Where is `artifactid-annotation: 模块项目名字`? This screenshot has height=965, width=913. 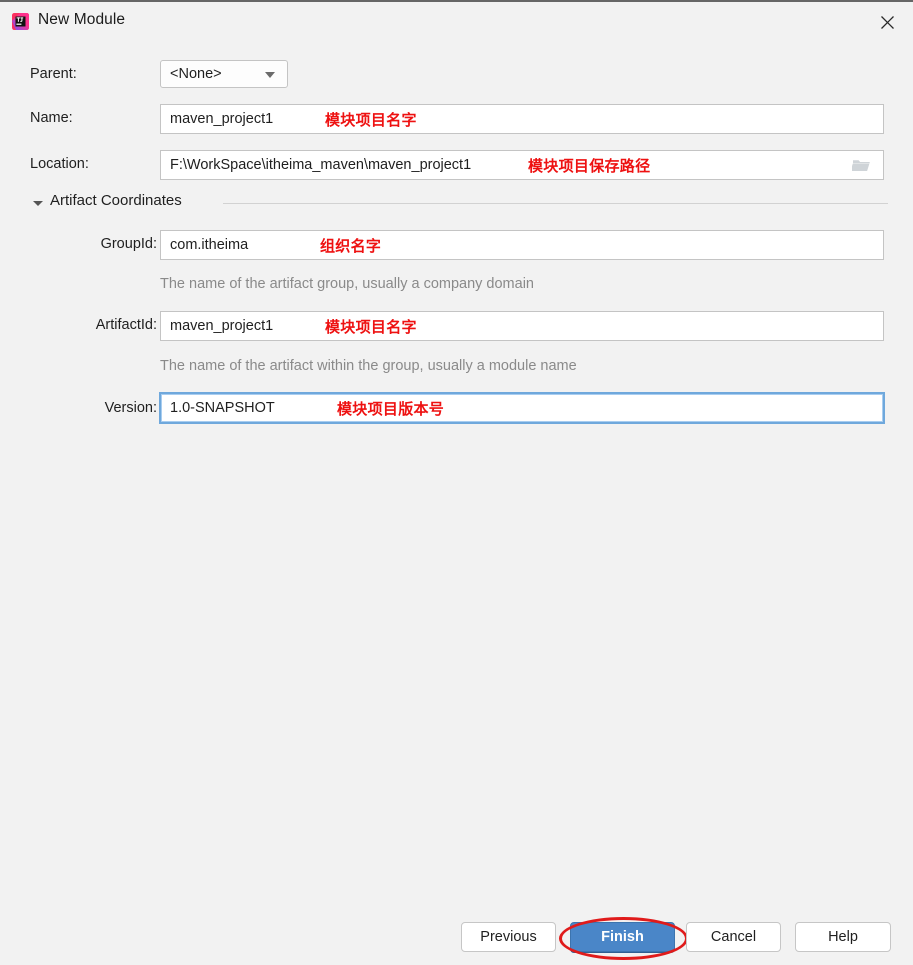 artifactid-annotation: 模块项目名字 is located at coordinates (371, 327).